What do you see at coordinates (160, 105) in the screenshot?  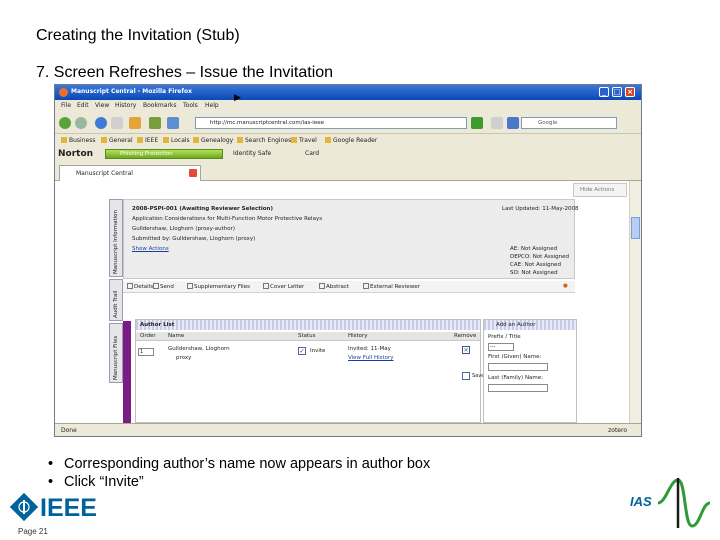 I see `menu-bookmarks: Bookmarks` at bounding box center [160, 105].